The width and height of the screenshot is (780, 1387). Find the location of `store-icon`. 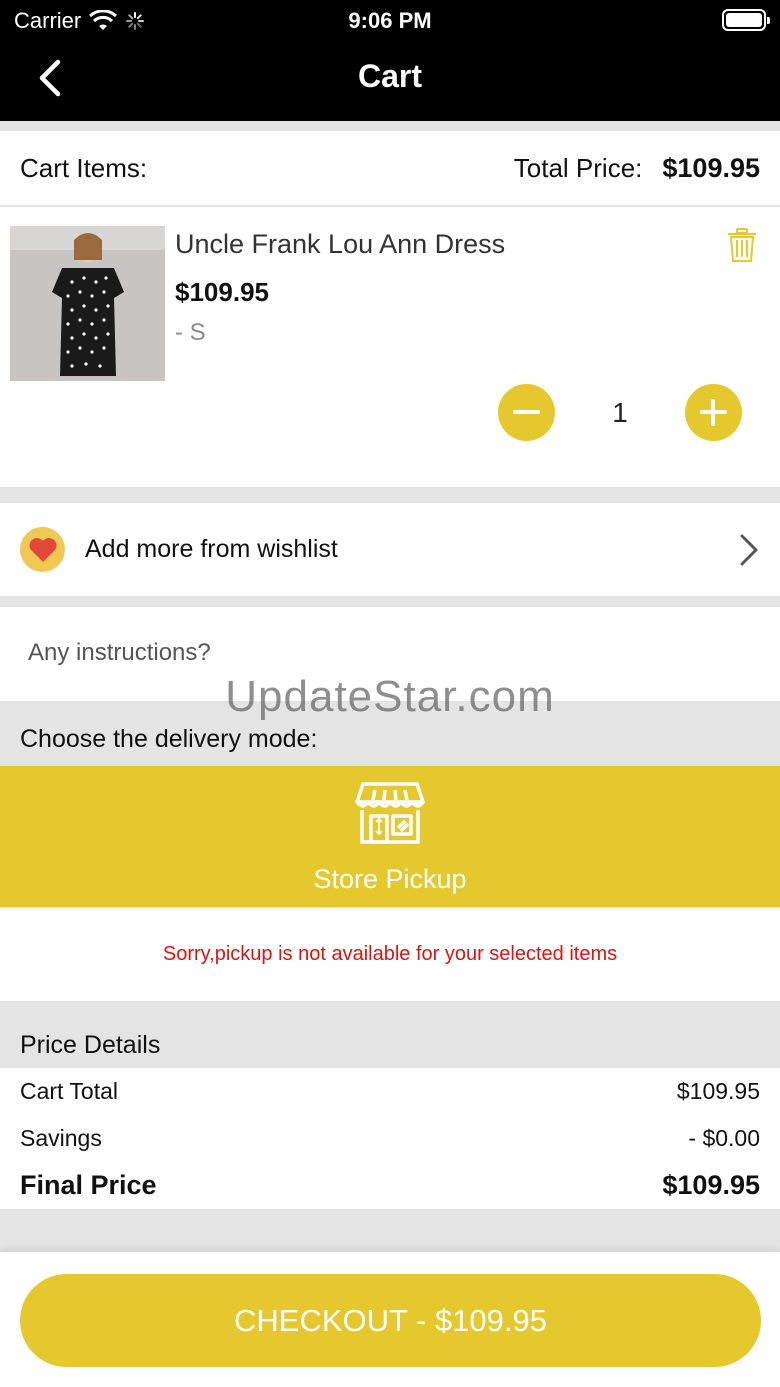

store-icon is located at coordinates (390, 813).